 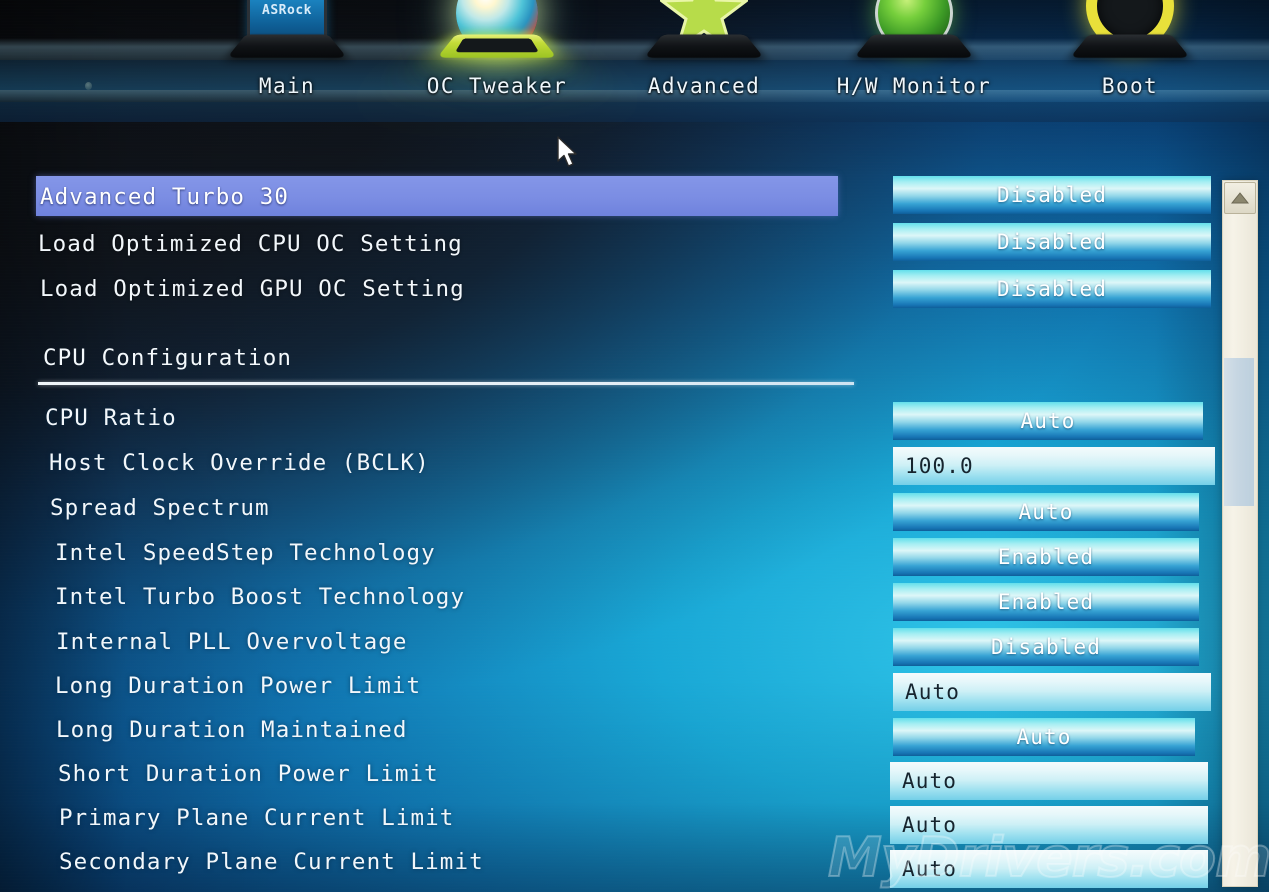 I want to click on setting-label-internal-pll-overvoltage: Internal PLL Overvoltage, so click(x=232, y=642).